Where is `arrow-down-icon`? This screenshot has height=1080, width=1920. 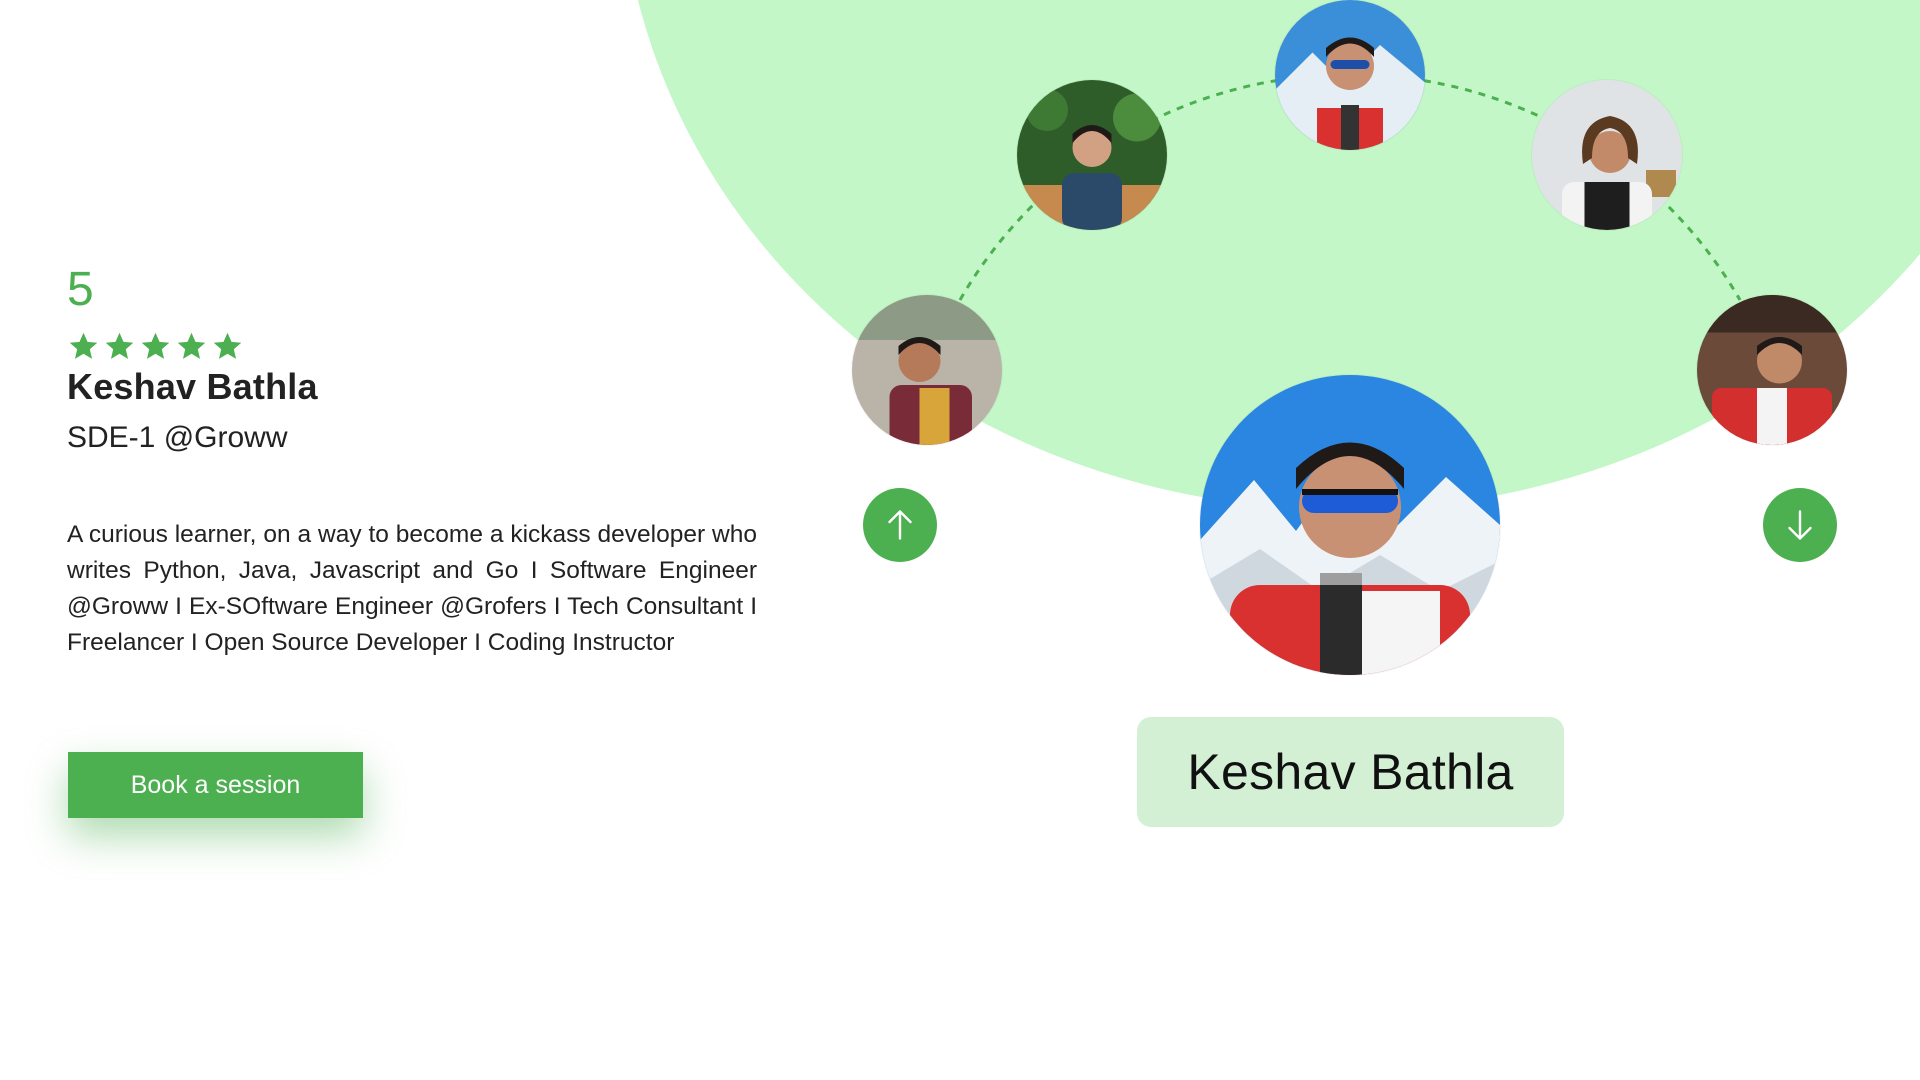 arrow-down-icon is located at coordinates (1800, 525).